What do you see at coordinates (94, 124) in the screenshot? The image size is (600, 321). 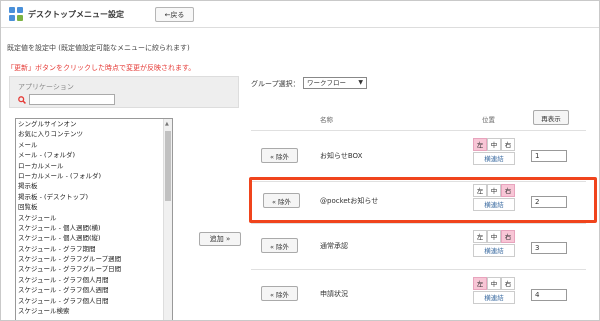 I see `list-item: シングルサインオン` at bounding box center [94, 124].